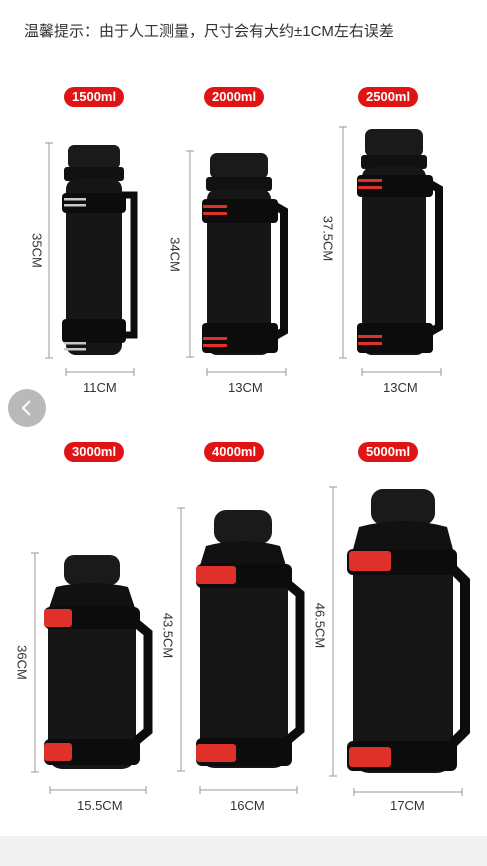 This screenshot has height=866, width=487. I want to click on height-label-2500: 37.5CM, so click(328, 238).